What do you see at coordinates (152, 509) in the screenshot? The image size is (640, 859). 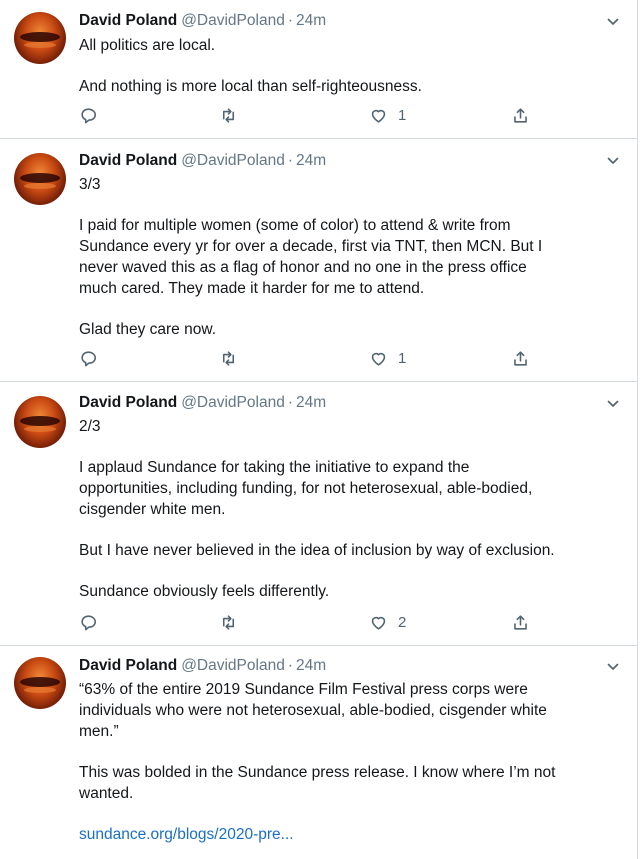 I see `tweet-line: cisgender white men.` at bounding box center [152, 509].